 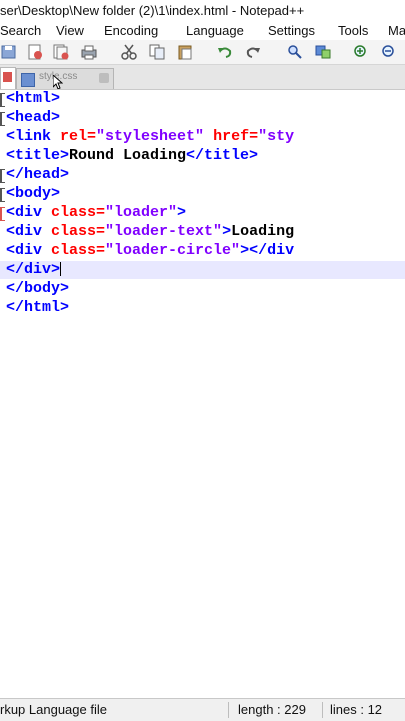 I want to click on value-token: "loader-text", so click(x=164, y=231).